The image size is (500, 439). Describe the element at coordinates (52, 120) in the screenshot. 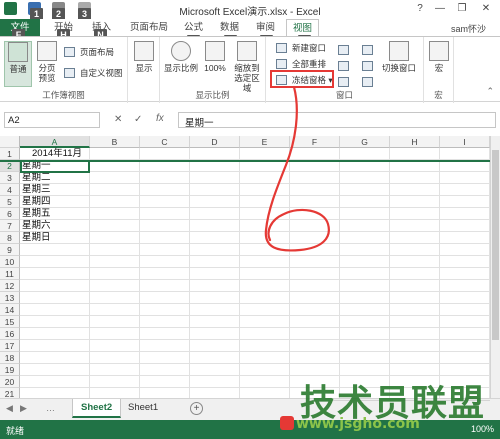

I see `name-box: A2` at that location.